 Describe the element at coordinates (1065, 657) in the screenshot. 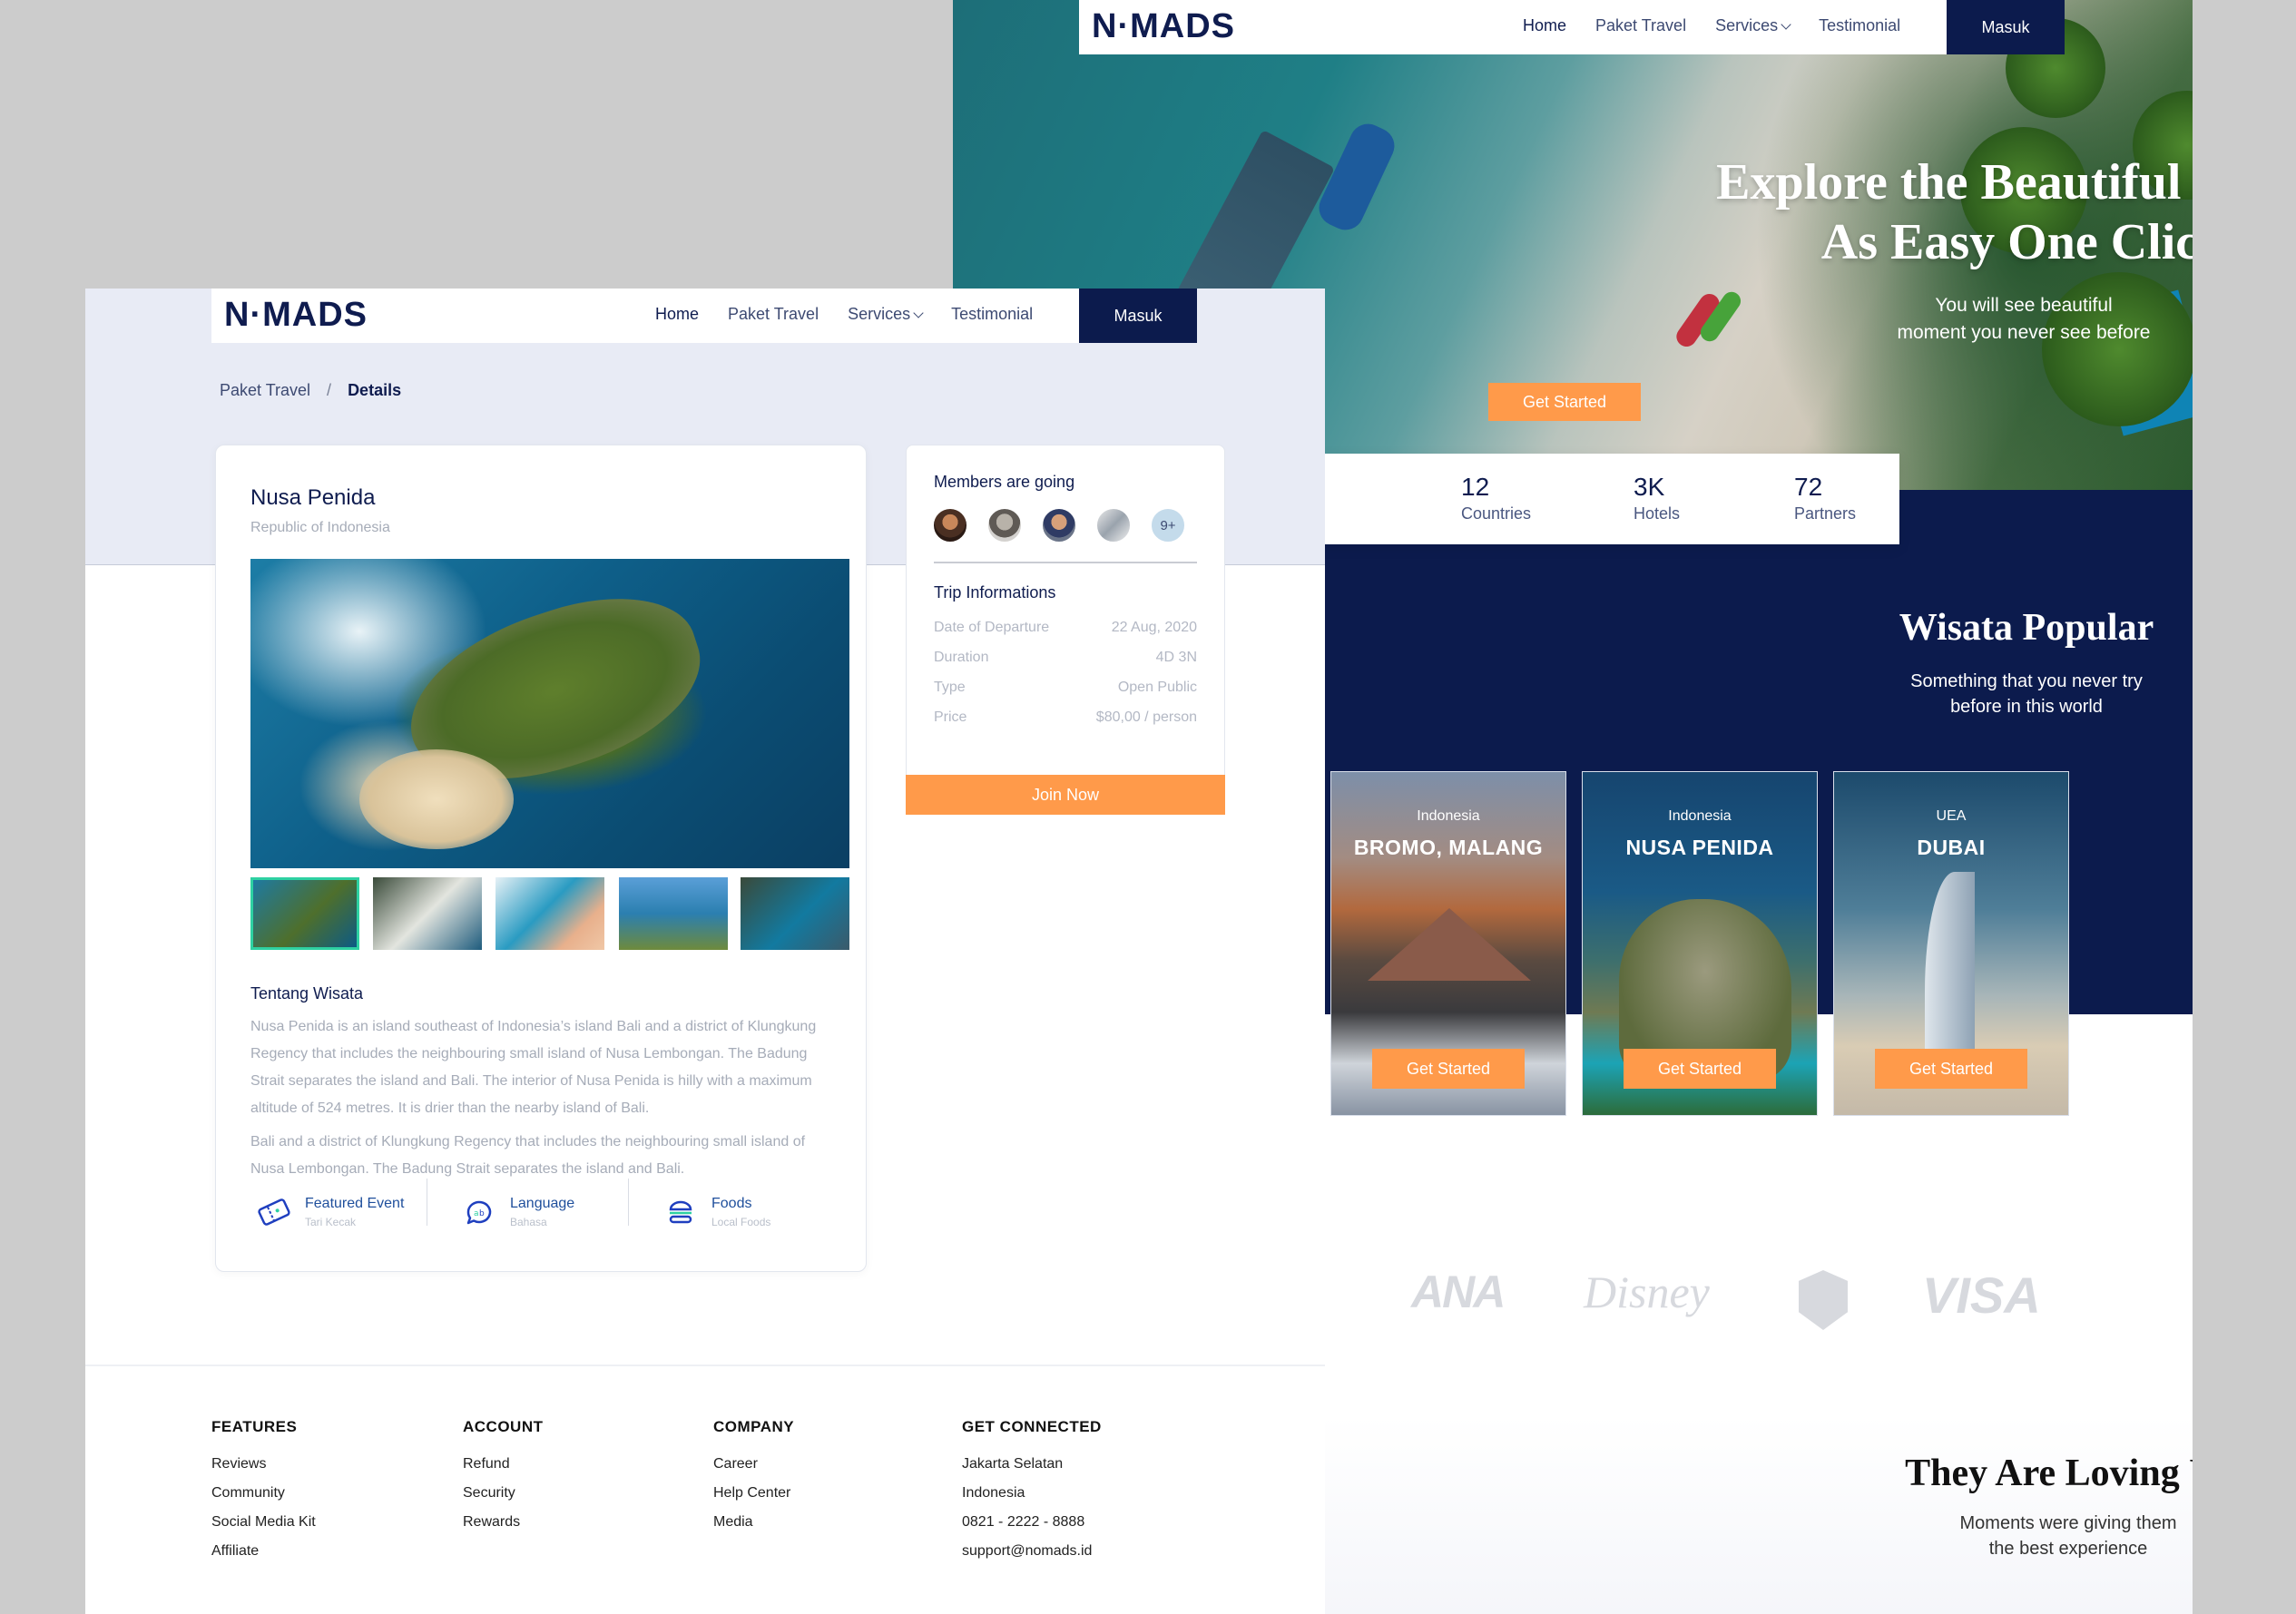

I see `trip-row-duration: Duration 4D 3N` at that location.